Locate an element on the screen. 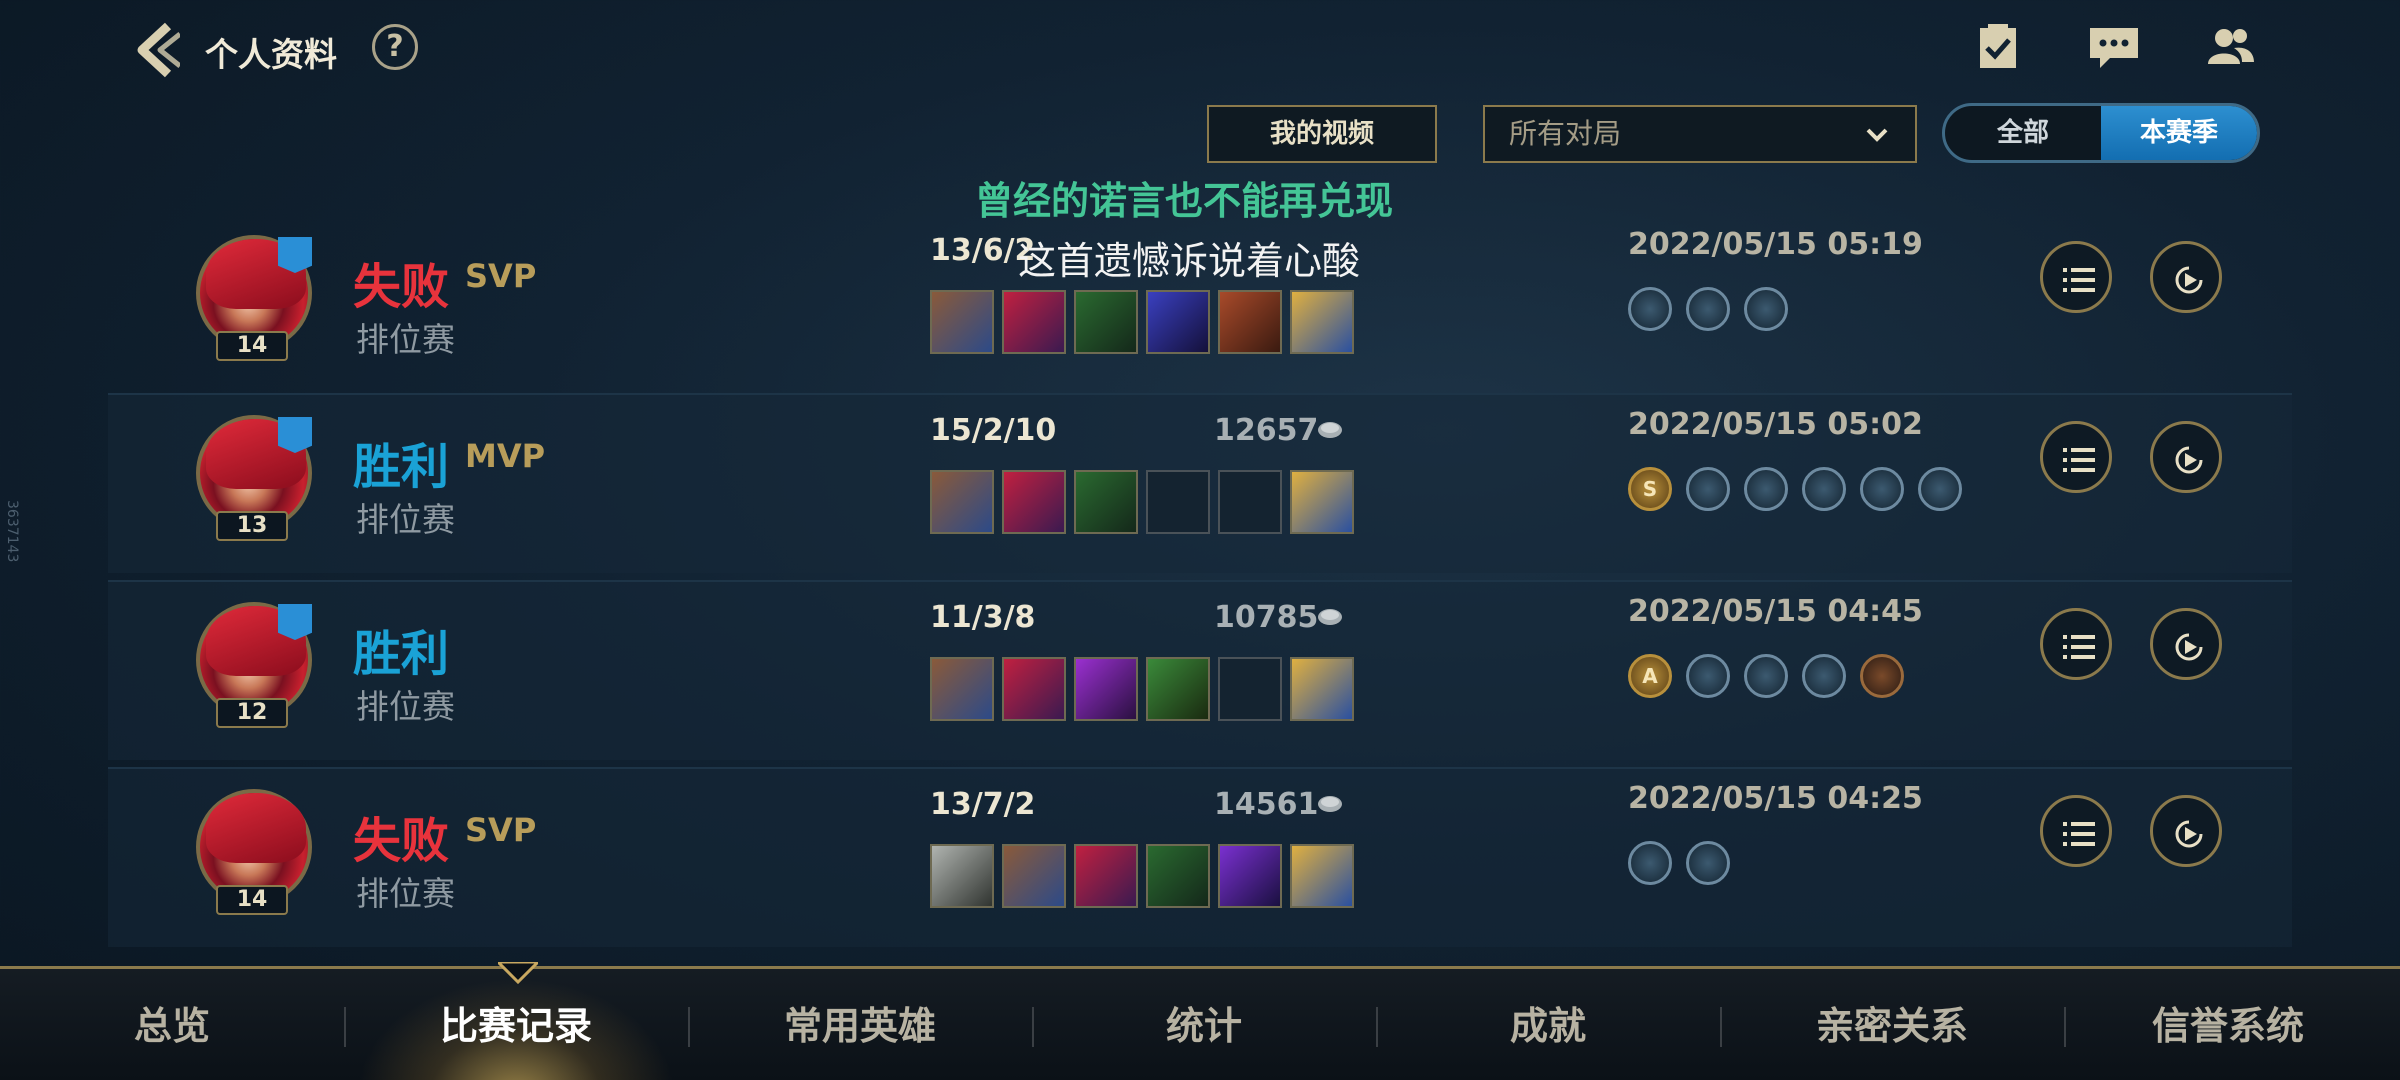 This screenshot has height=1080, width=2400. friends-icon is located at coordinates (2230, 47).